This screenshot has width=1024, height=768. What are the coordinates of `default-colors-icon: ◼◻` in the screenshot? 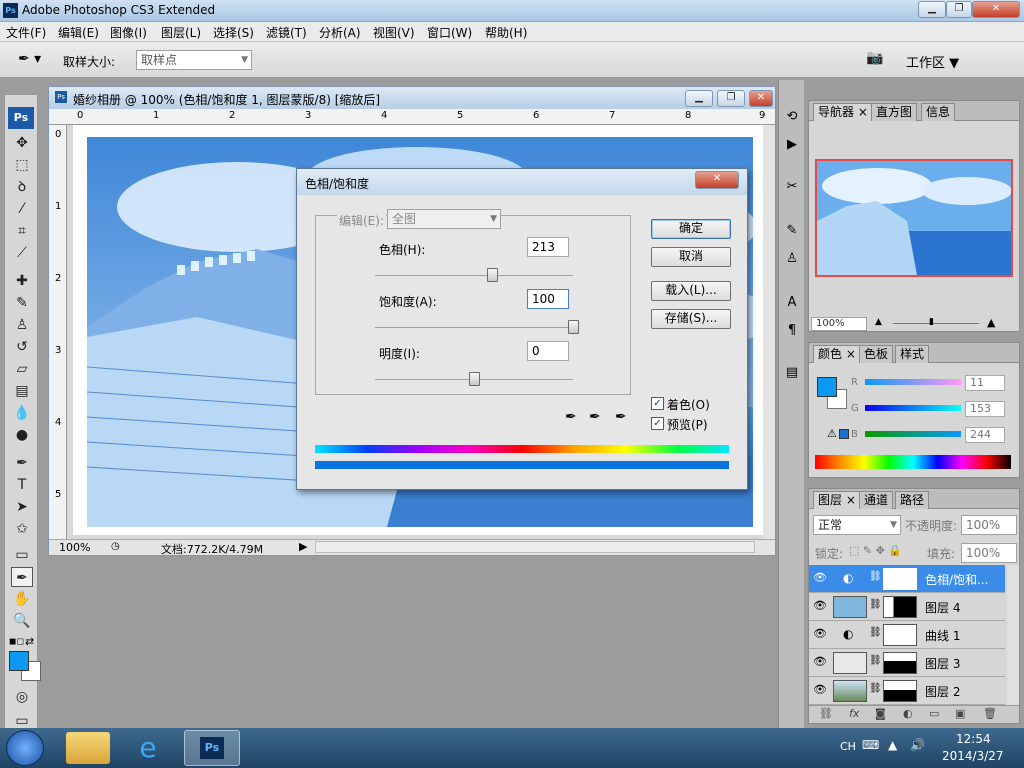 It's located at (16, 642).